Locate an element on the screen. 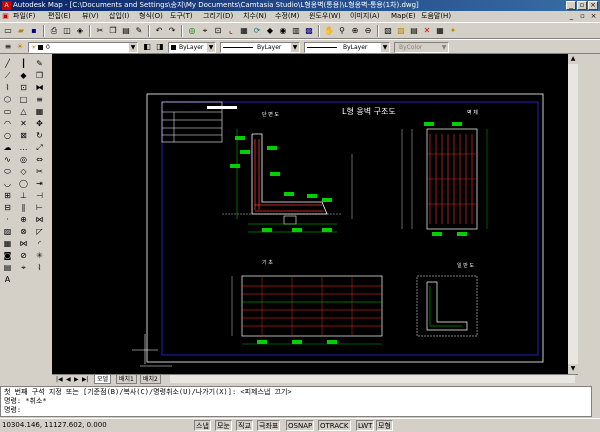 This screenshot has width=600, height=432. snap-midpoint-icon: △ is located at coordinates (23, 111).